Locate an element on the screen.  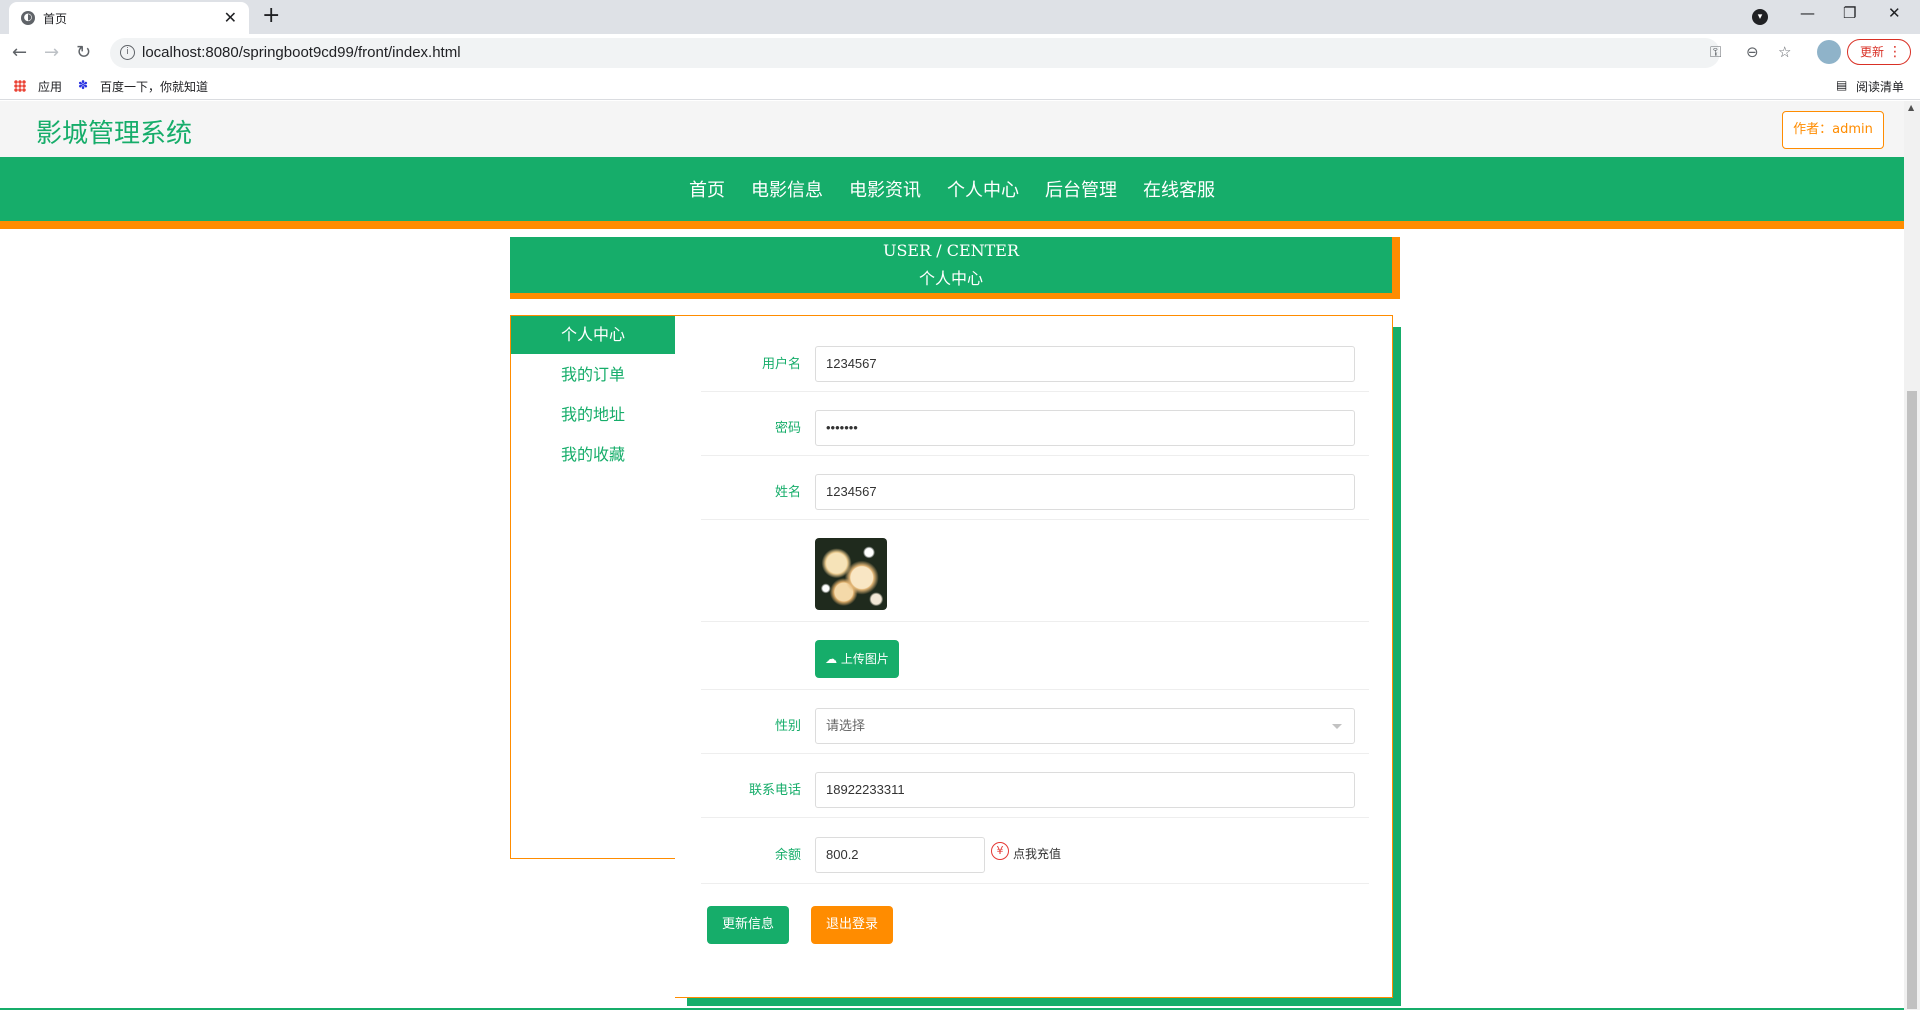
zoom-icon: ⊖ is located at coordinates (1752, 52).